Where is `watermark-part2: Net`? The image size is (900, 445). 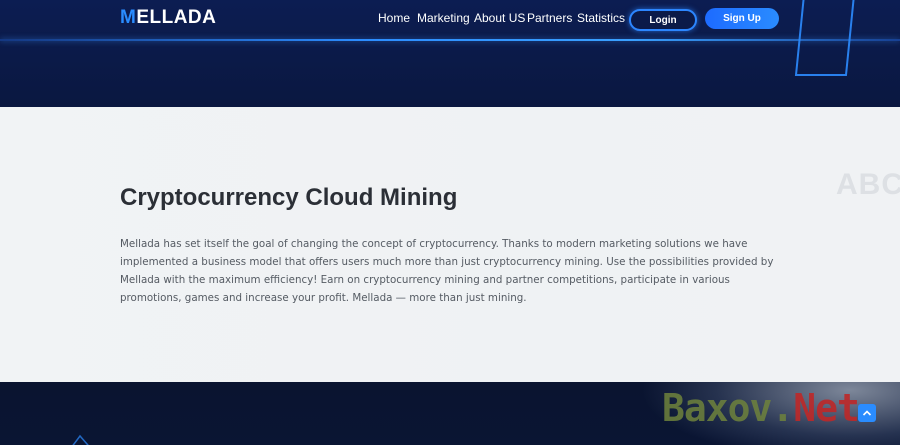 watermark-part2: Net is located at coordinates (826, 408).